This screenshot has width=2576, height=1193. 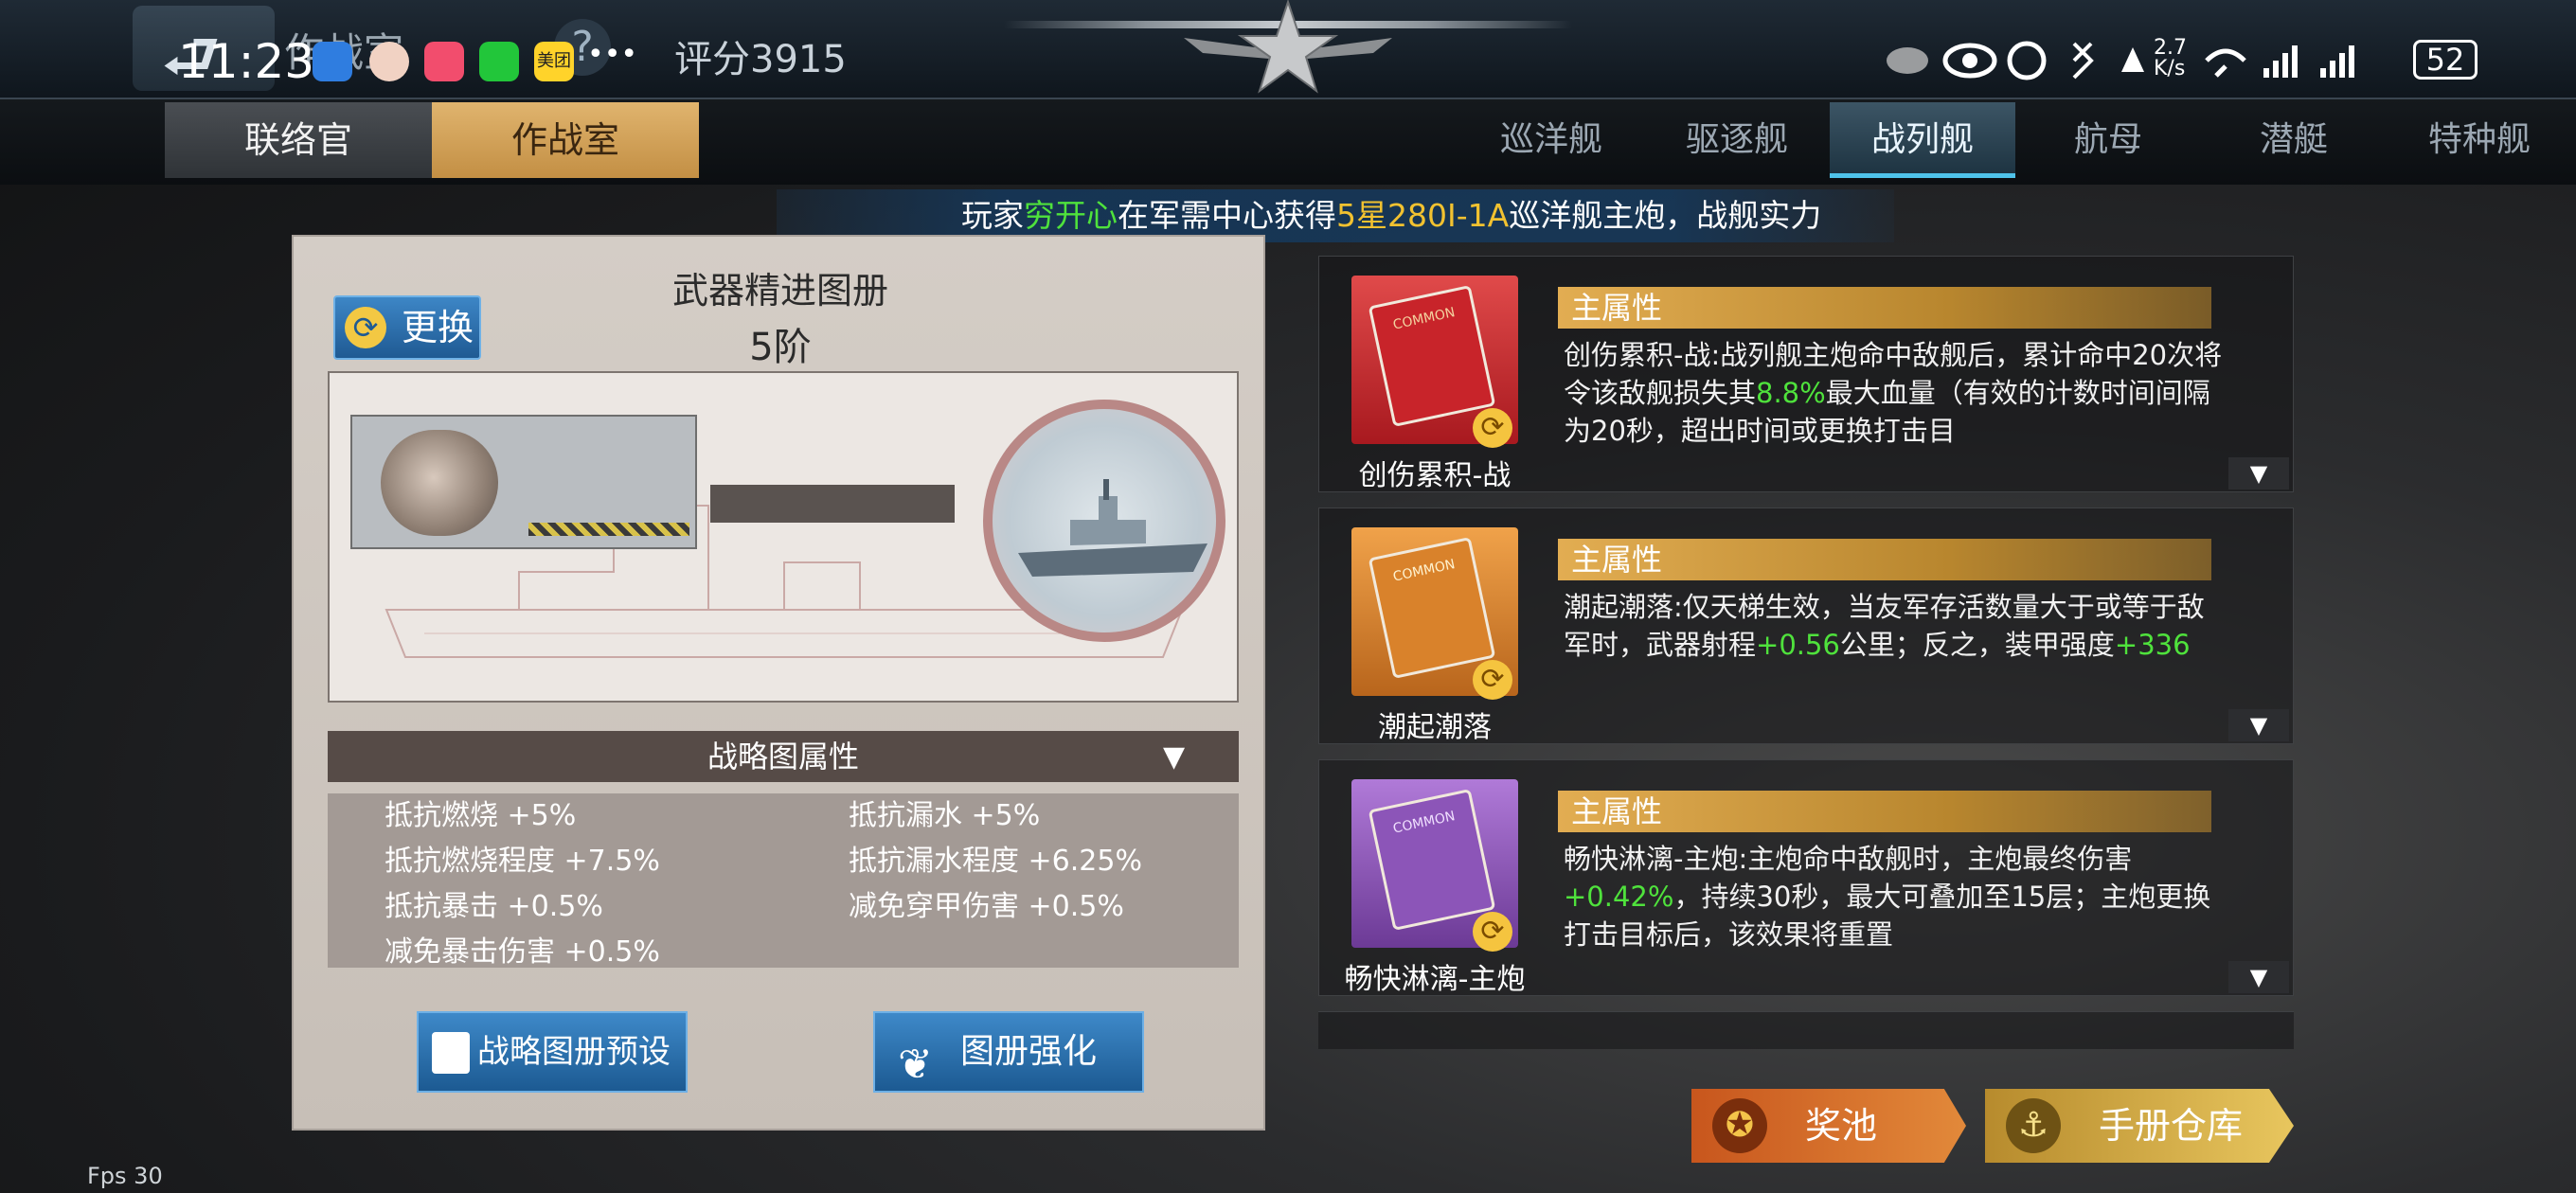 What do you see at coordinates (574, 1052) in the screenshot?
I see `preset-label: 战略图册预设` at bounding box center [574, 1052].